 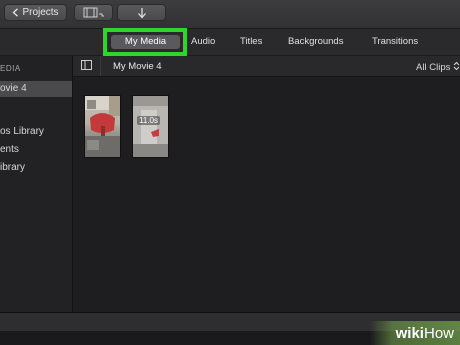 What do you see at coordinates (456, 66) in the screenshot?
I see `chevron-updown-icon` at bounding box center [456, 66].